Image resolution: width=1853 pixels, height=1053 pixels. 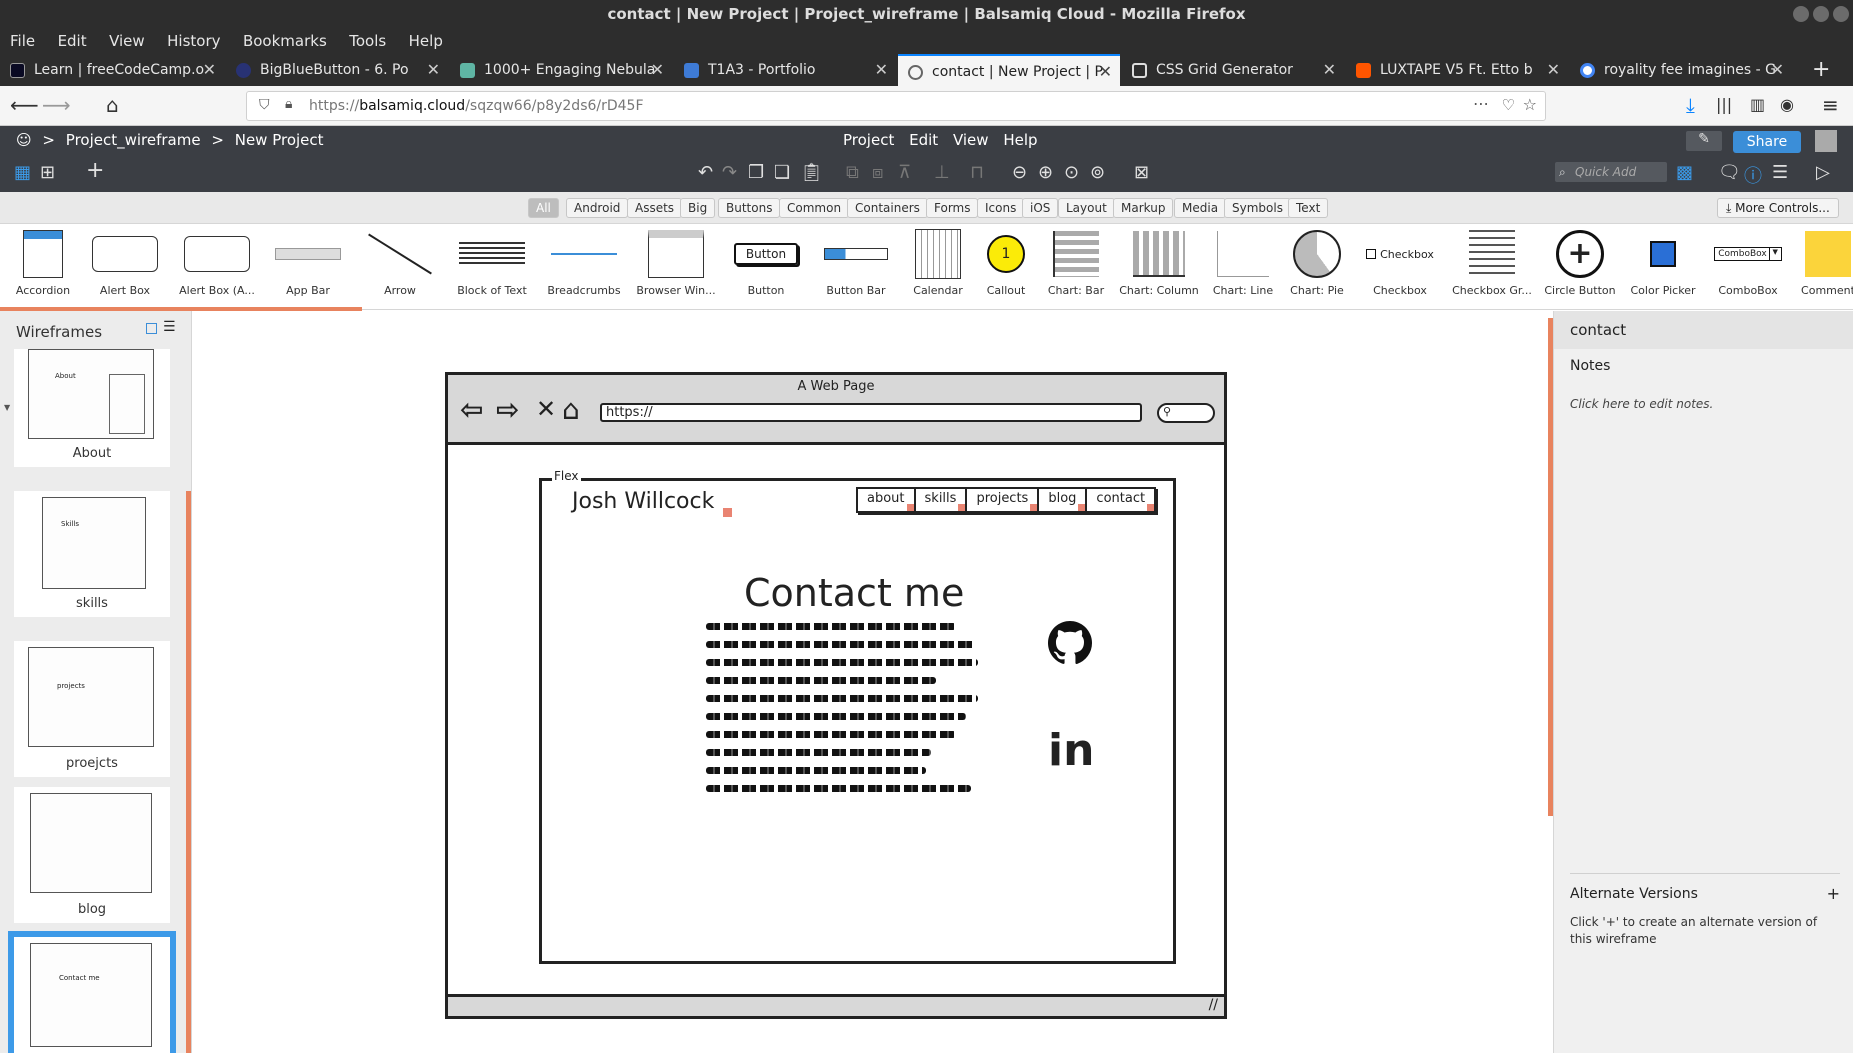 I want to click on avatar, so click(x=1826, y=141).